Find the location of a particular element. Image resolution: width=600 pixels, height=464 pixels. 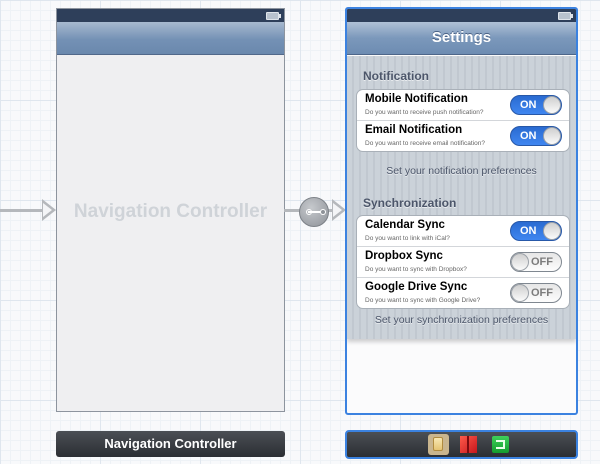

dropbox-sync-switch: OFF is located at coordinates (536, 262).